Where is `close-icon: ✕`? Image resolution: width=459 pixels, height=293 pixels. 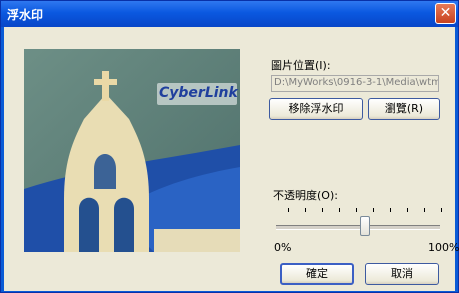
close-icon: ✕ is located at coordinates (445, 13).